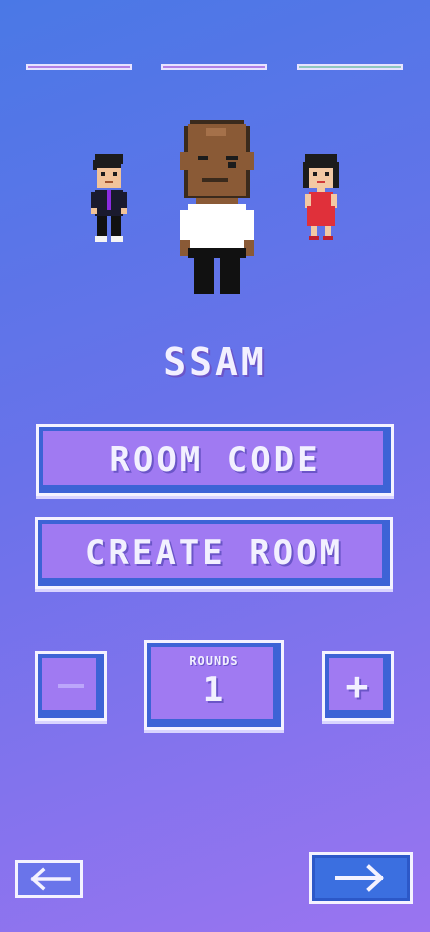 This screenshot has height=932, width=430. I want to click on back-button, so click(49, 879).